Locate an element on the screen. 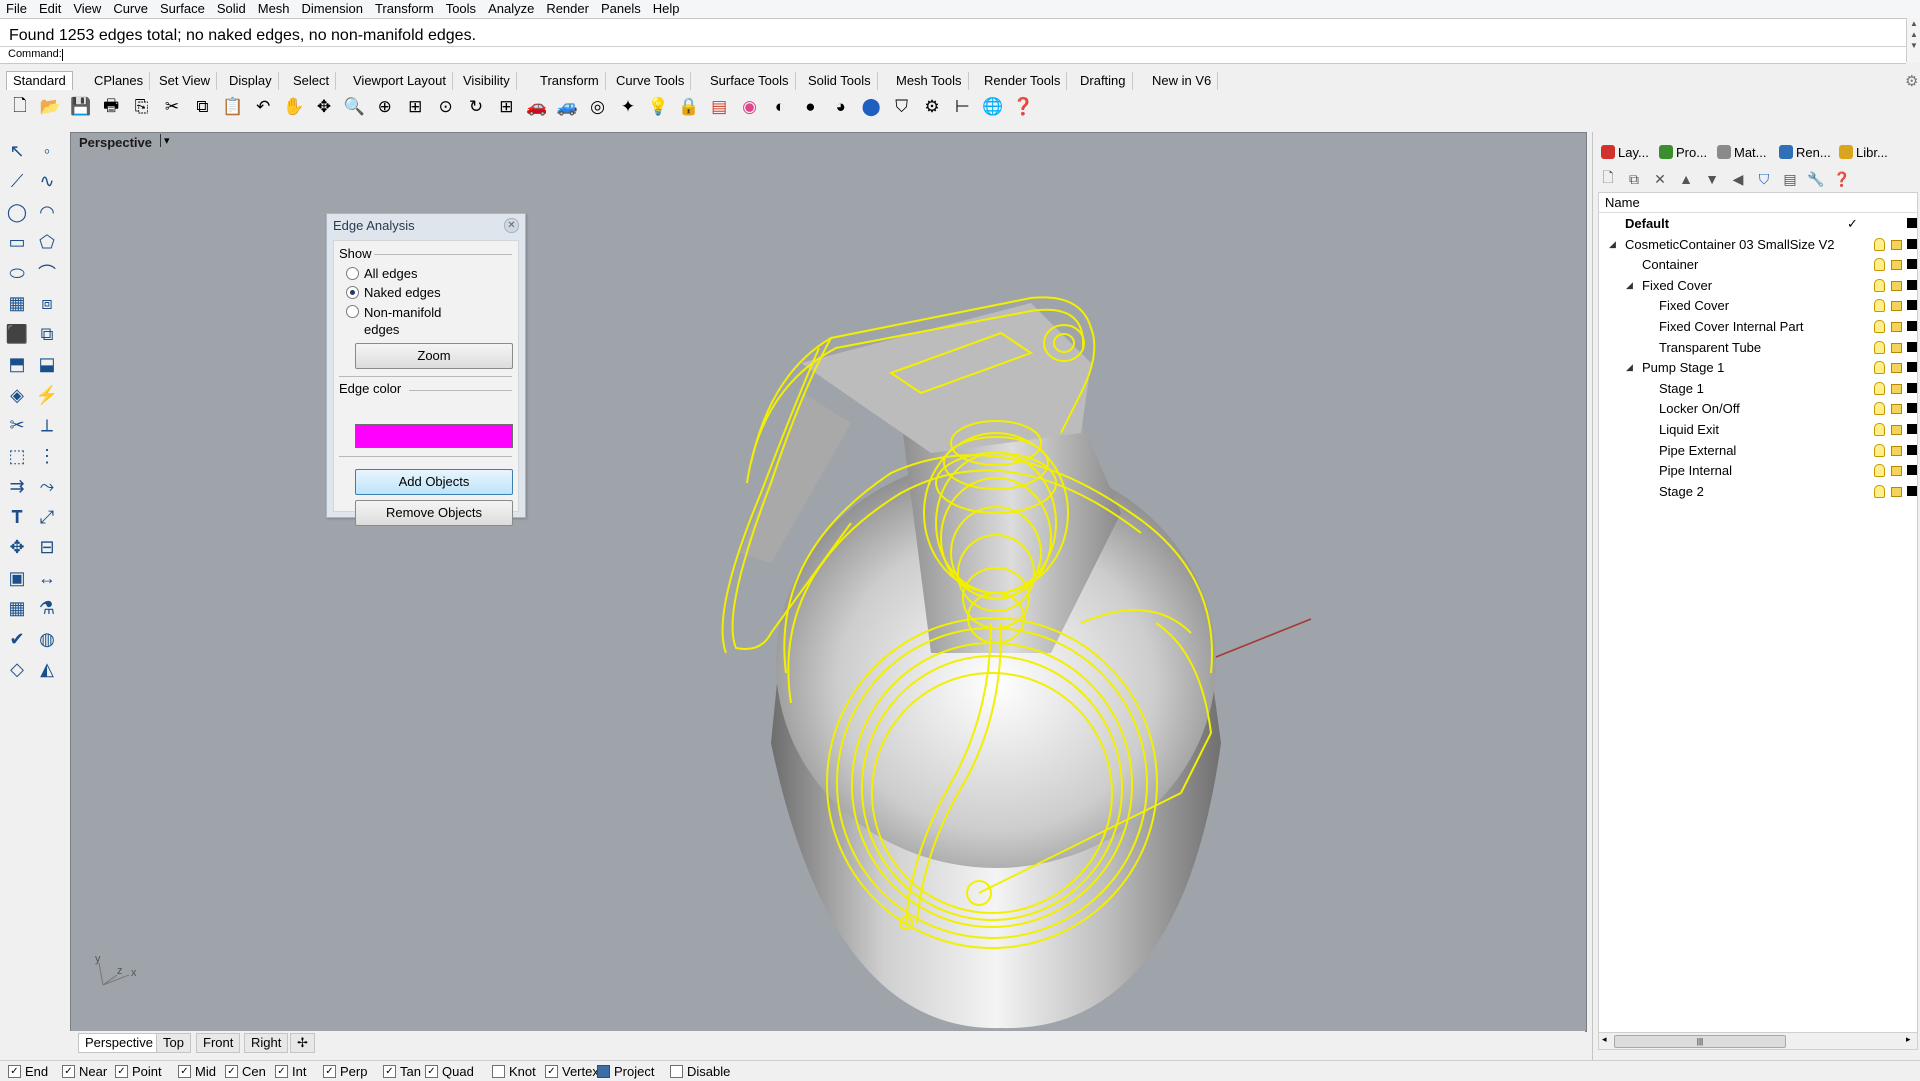 This screenshot has width=1920, height=1081. toolbar-tab: CPlanes is located at coordinates (119, 81).